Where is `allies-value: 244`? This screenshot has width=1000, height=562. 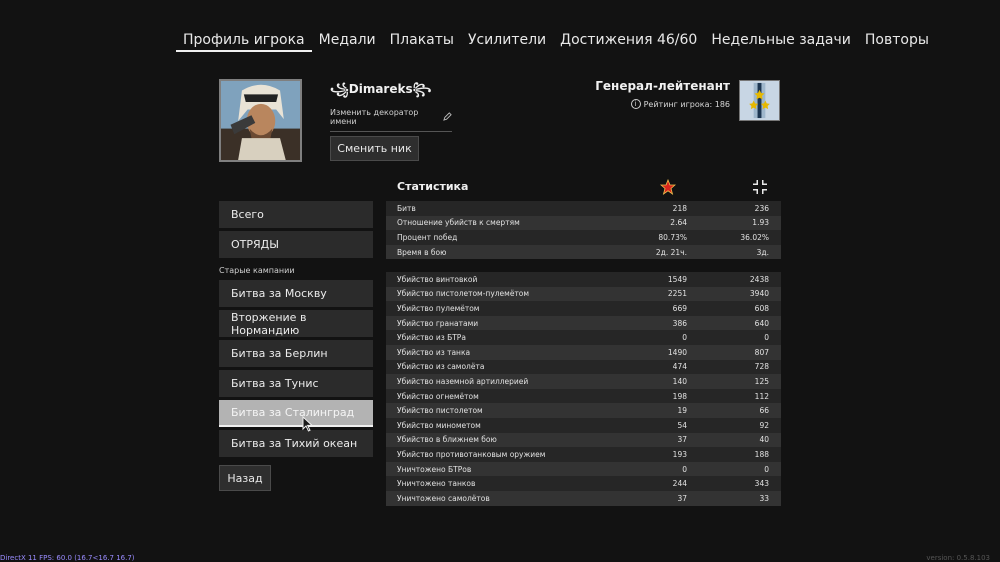
allies-value: 244 is located at coordinates (679, 484).